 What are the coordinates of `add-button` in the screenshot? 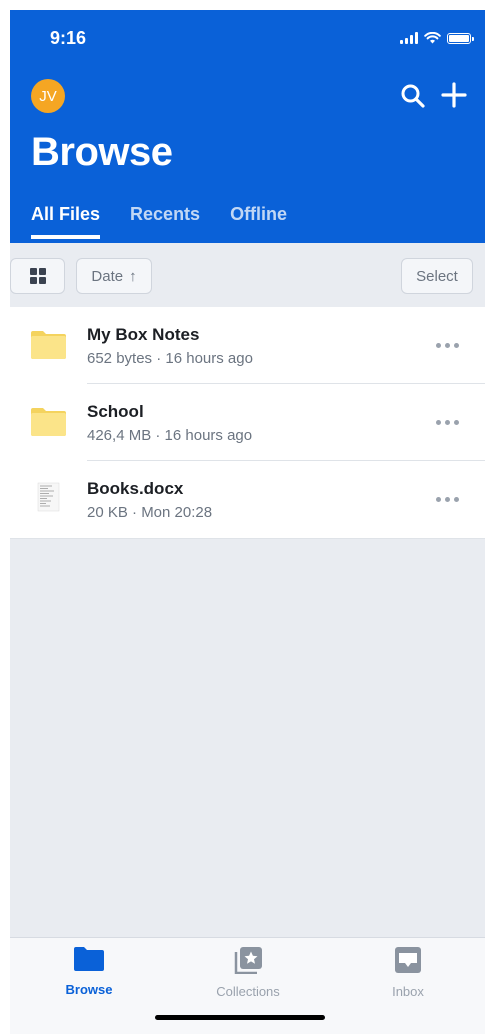 It's located at (454, 95).